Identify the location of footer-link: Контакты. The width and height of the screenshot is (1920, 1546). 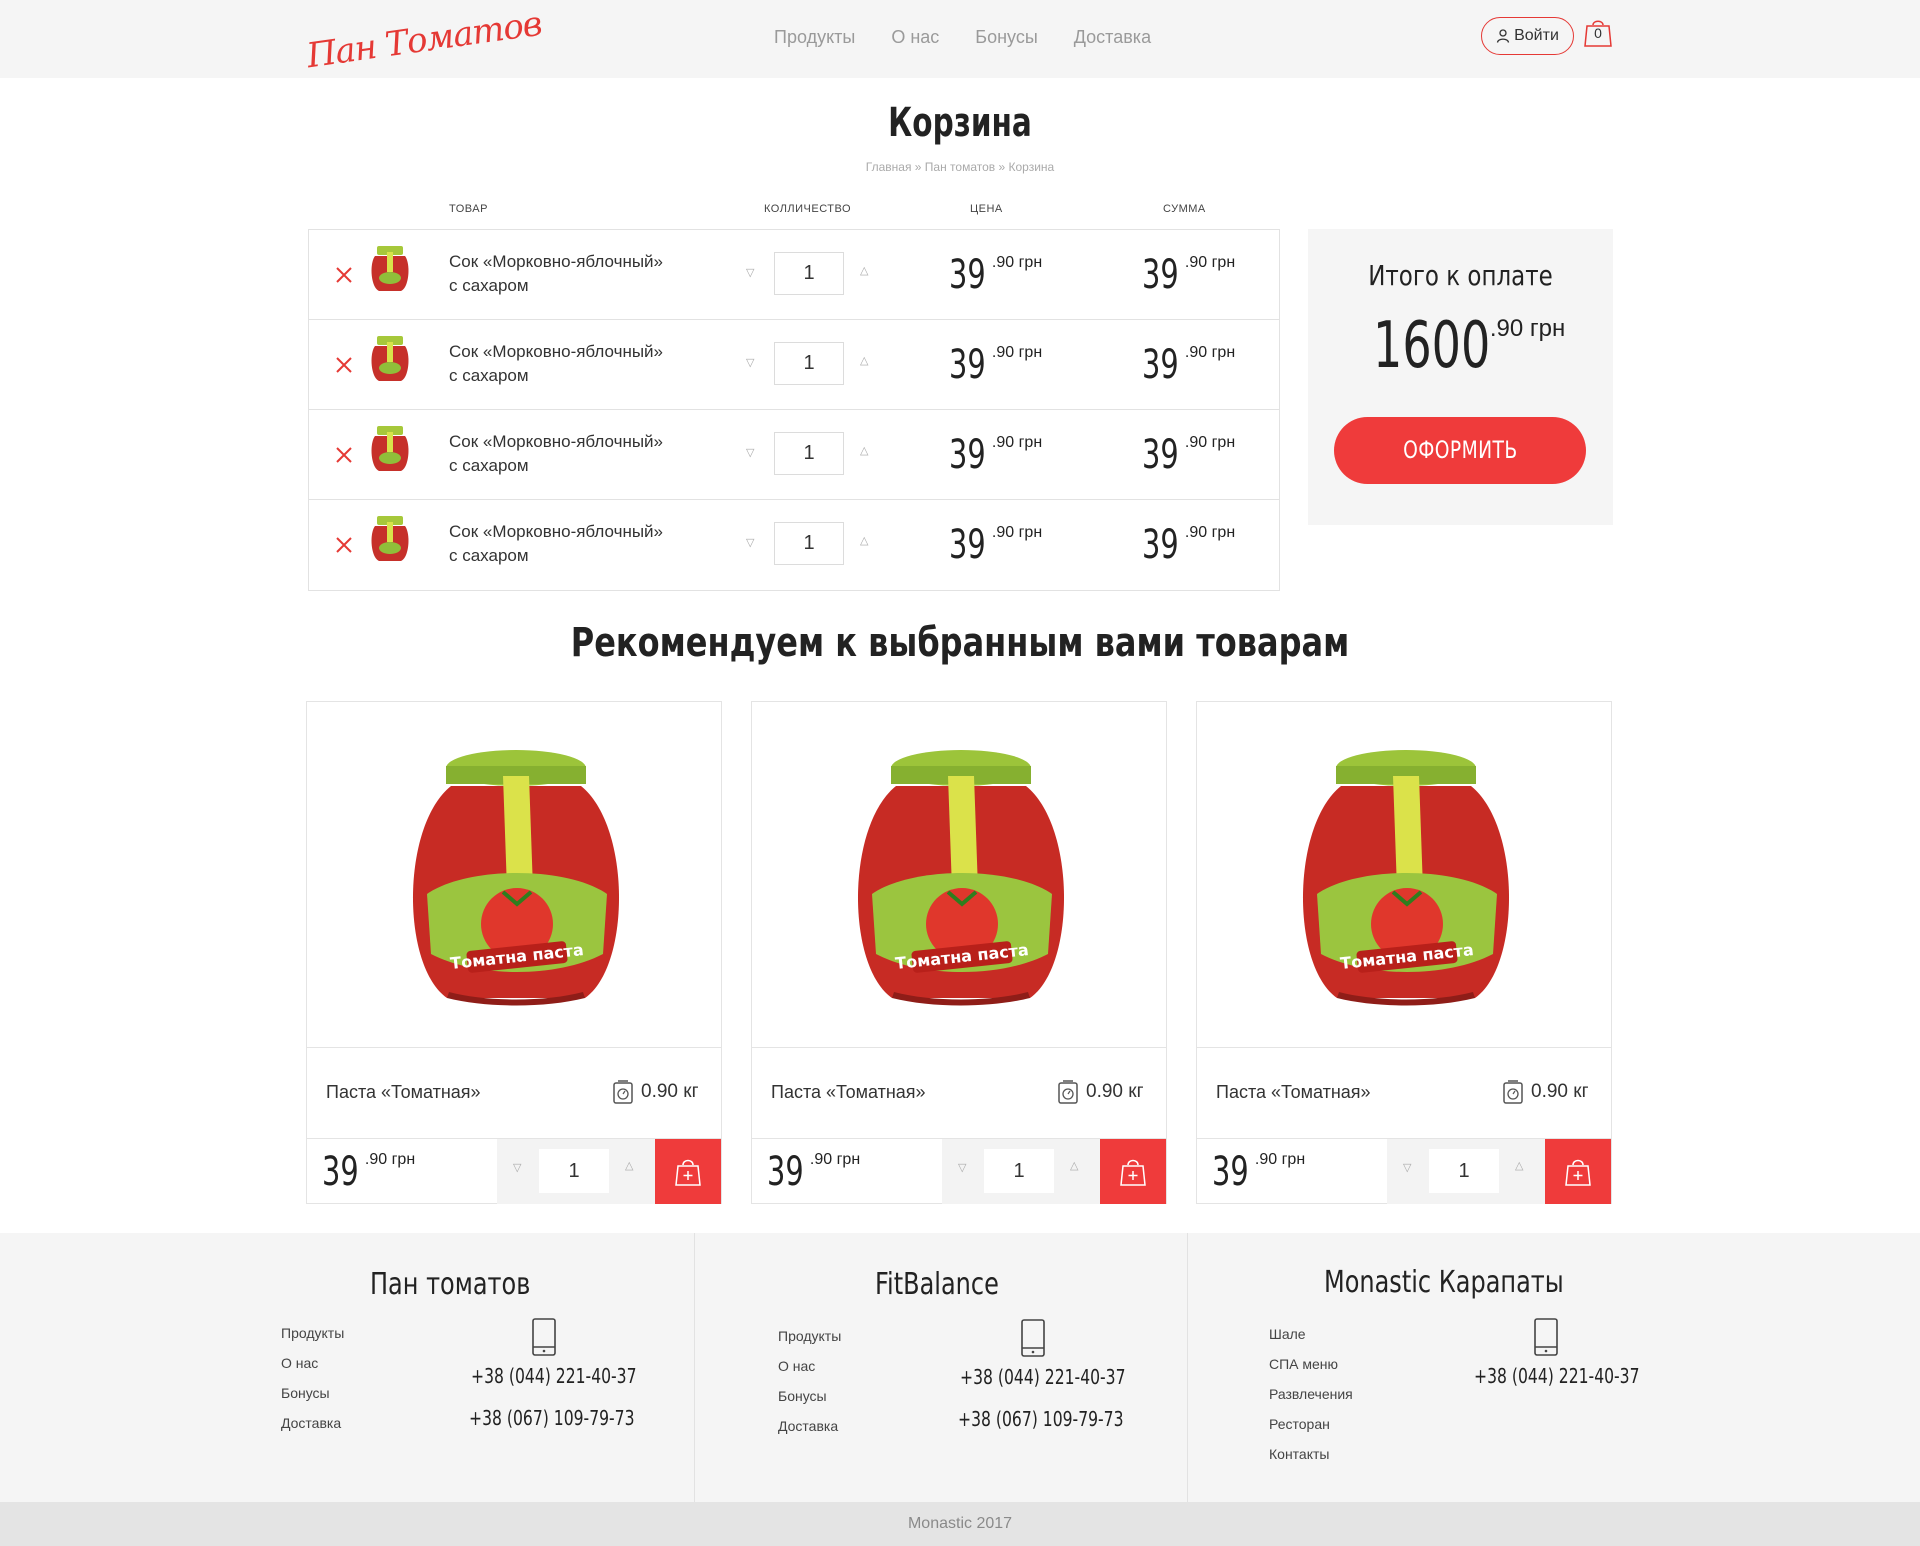
(1311, 1454).